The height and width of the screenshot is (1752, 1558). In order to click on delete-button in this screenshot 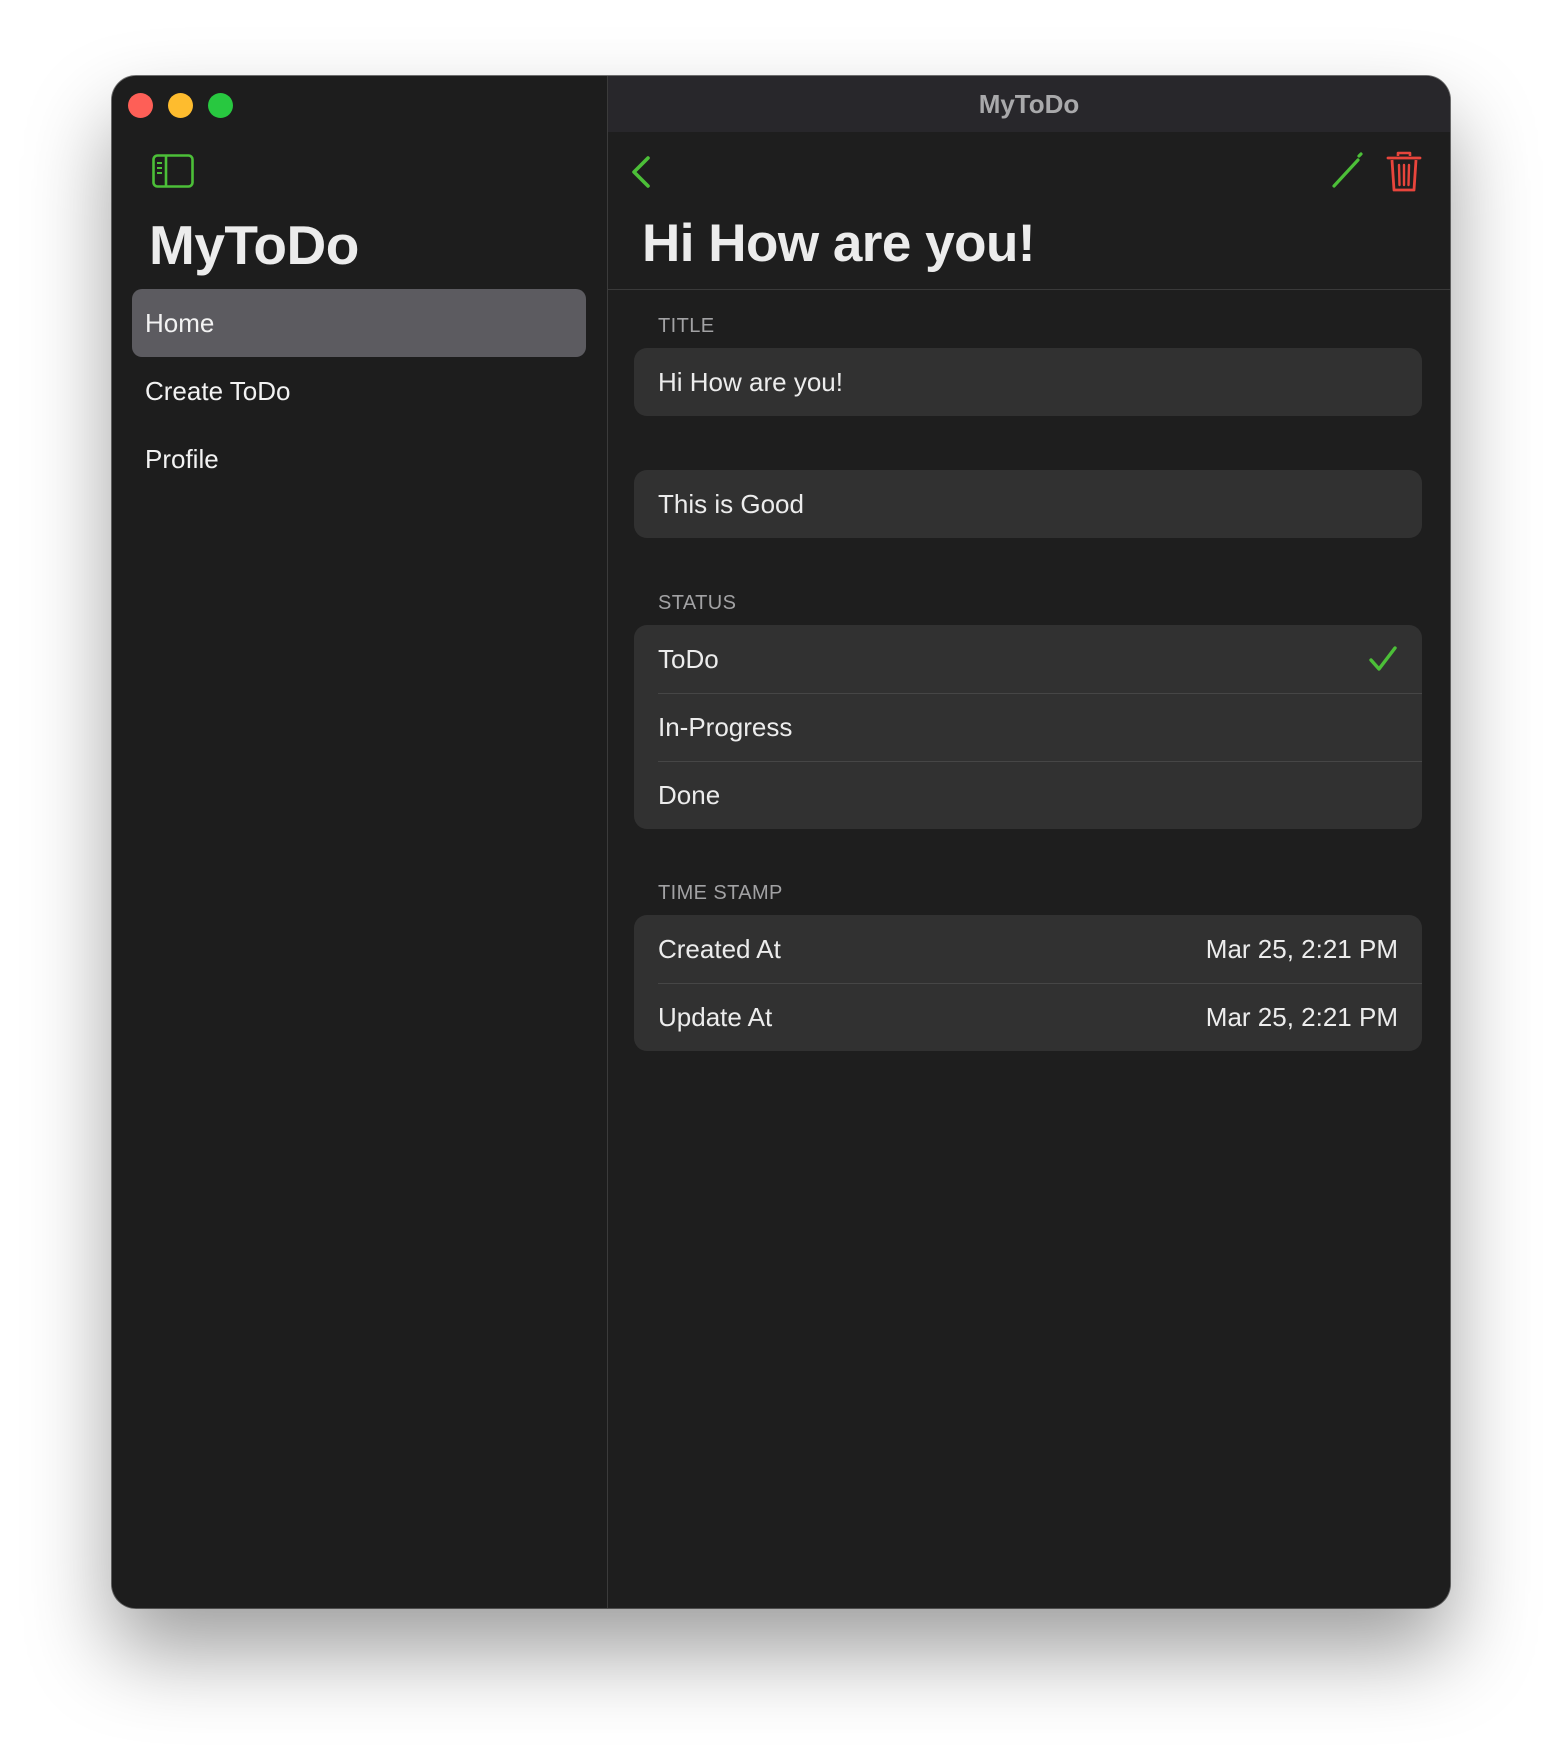, I will do `click(1404, 172)`.